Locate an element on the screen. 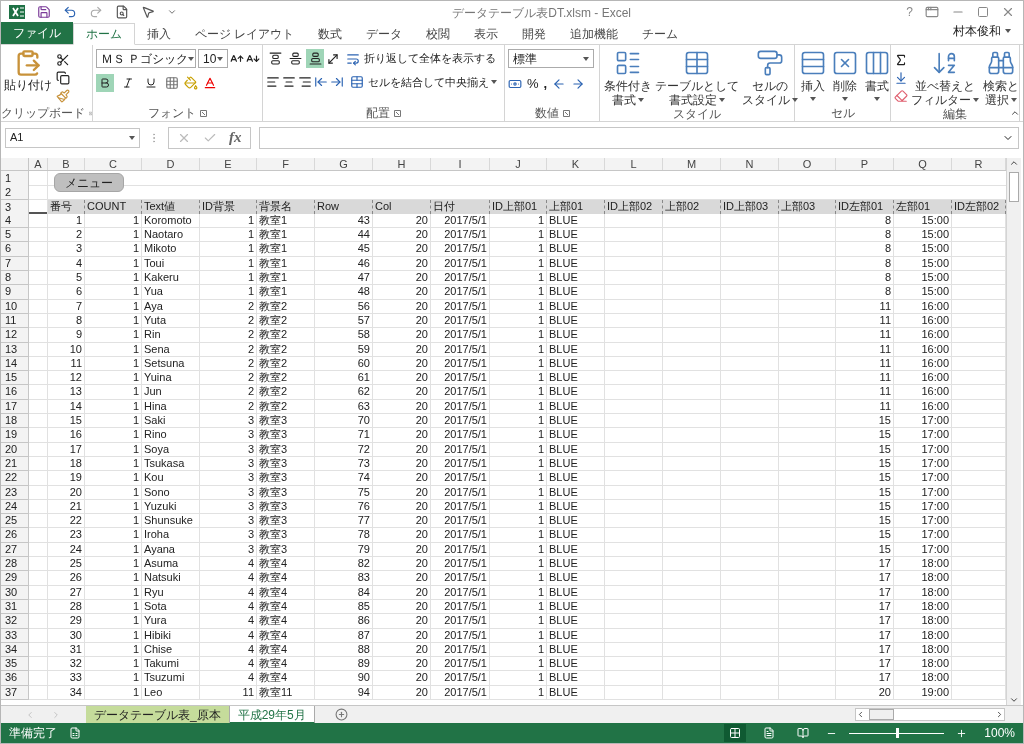 The height and width of the screenshot is (744, 1024). font-color-icon is located at coordinates (210, 83).